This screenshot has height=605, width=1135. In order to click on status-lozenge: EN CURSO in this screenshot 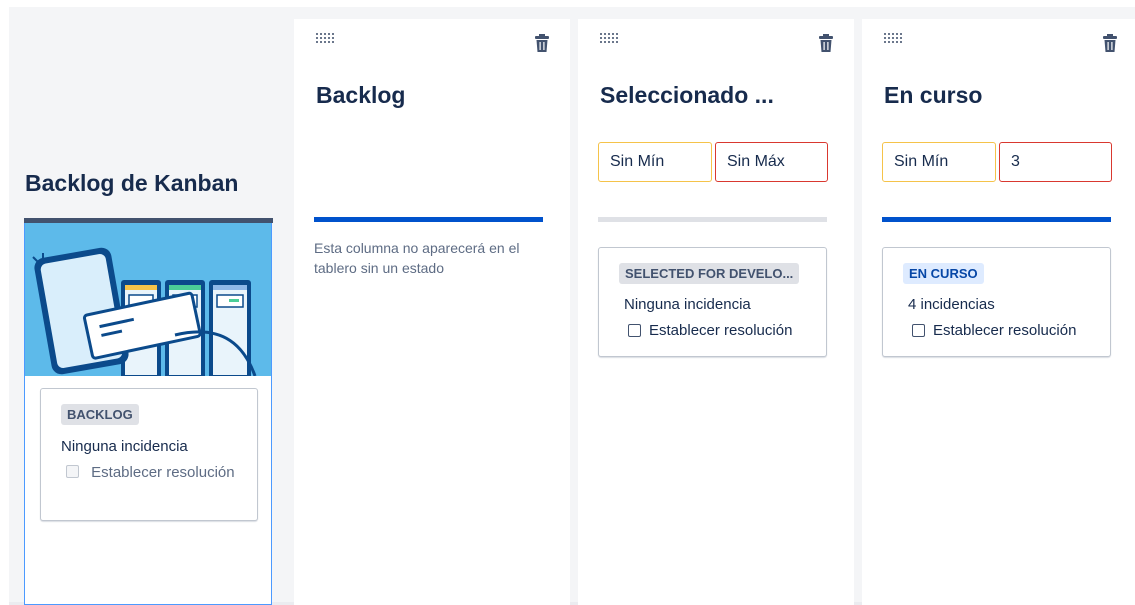, I will do `click(943, 273)`.